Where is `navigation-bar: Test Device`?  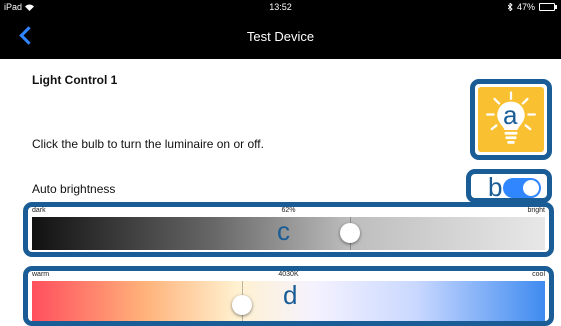 navigation-bar: Test Device is located at coordinates (280, 36).